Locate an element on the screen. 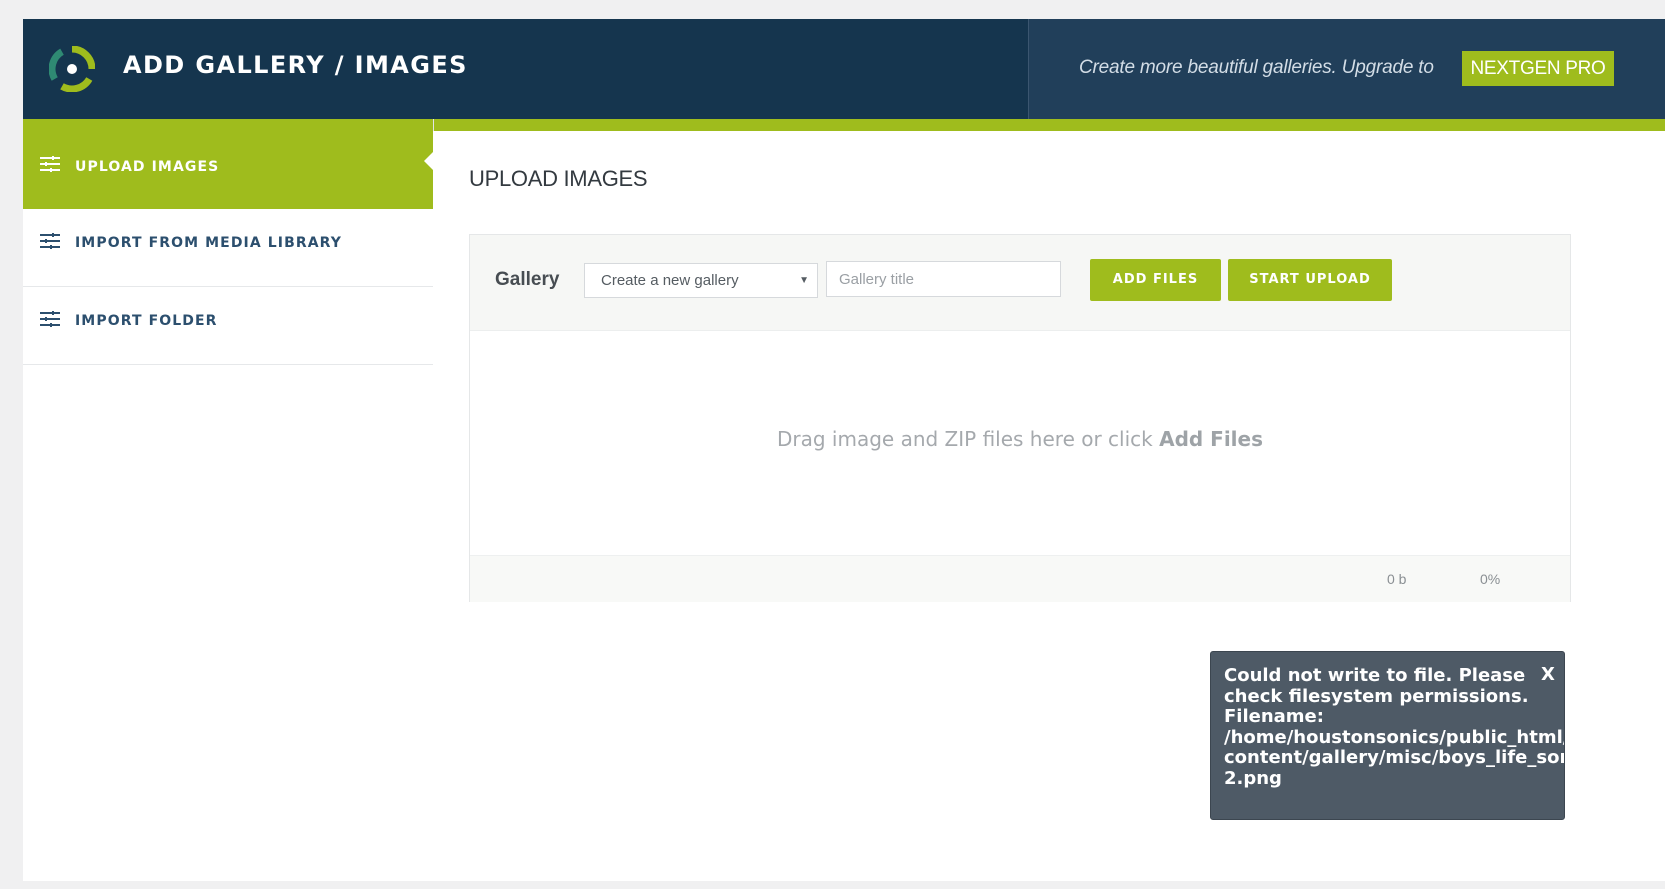 The width and height of the screenshot is (1665, 889). header-left: ADD GALLERY / IMAGES is located at coordinates (525, 69).